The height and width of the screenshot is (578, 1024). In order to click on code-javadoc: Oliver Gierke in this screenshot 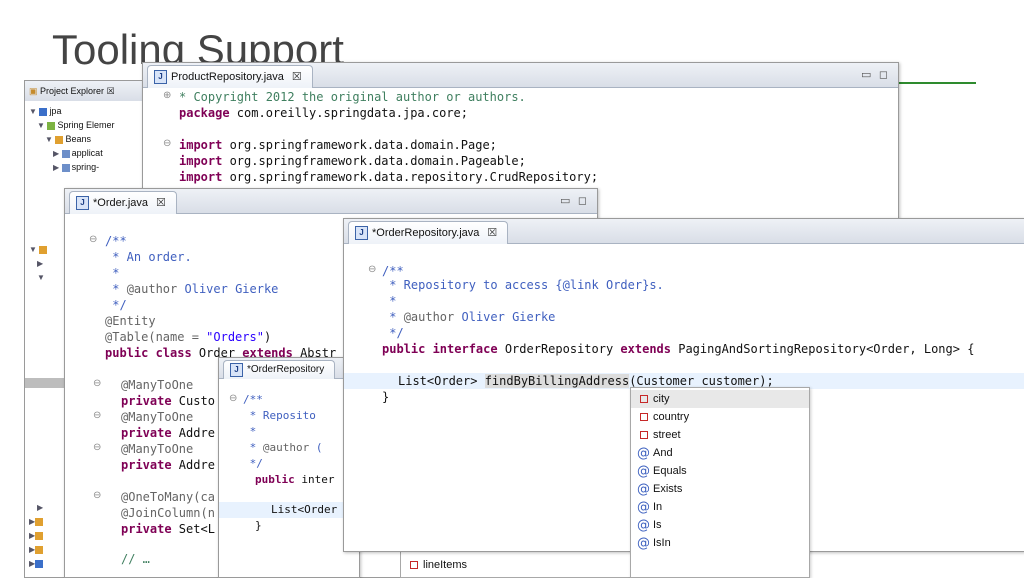, I will do `click(228, 289)`.